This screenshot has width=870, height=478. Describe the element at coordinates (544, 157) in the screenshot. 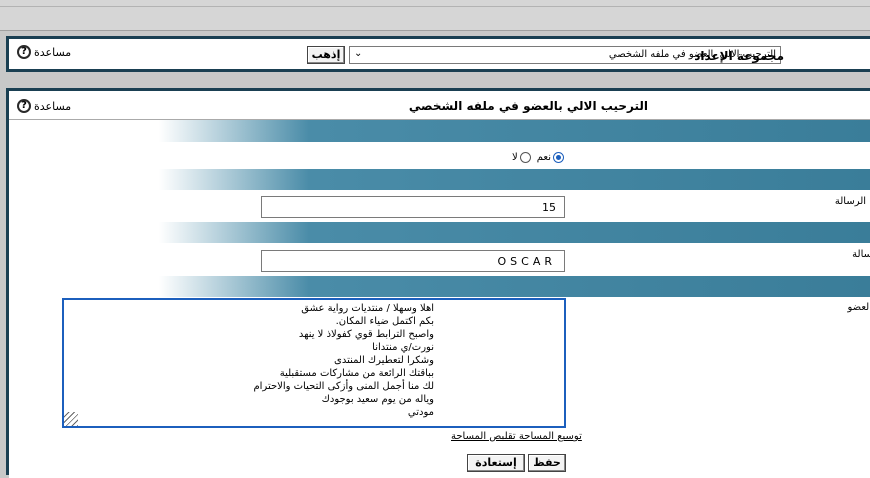

I see `radio-yes-label: نعم` at that location.